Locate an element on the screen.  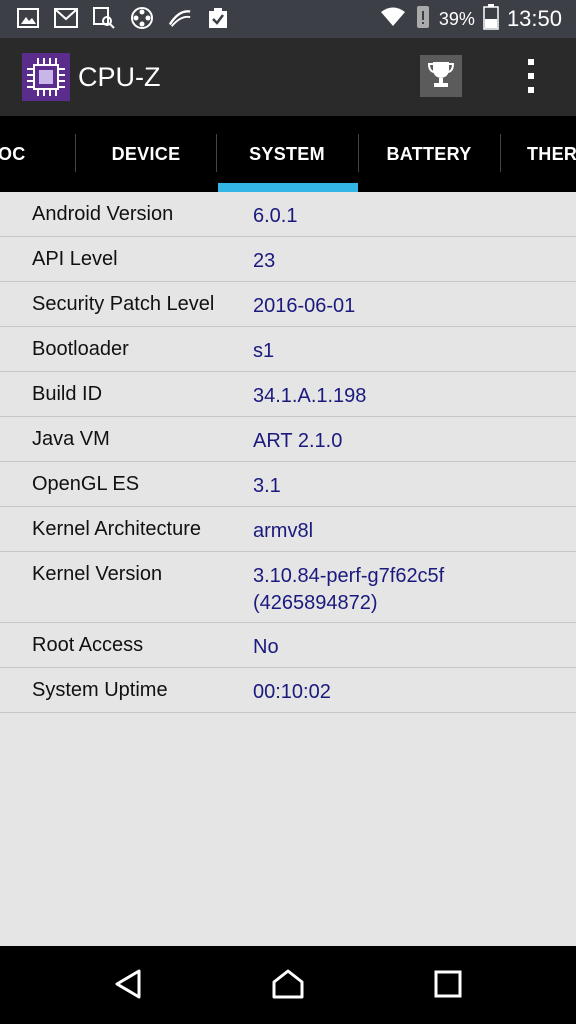
alert-icon is located at coordinates (423, 19).